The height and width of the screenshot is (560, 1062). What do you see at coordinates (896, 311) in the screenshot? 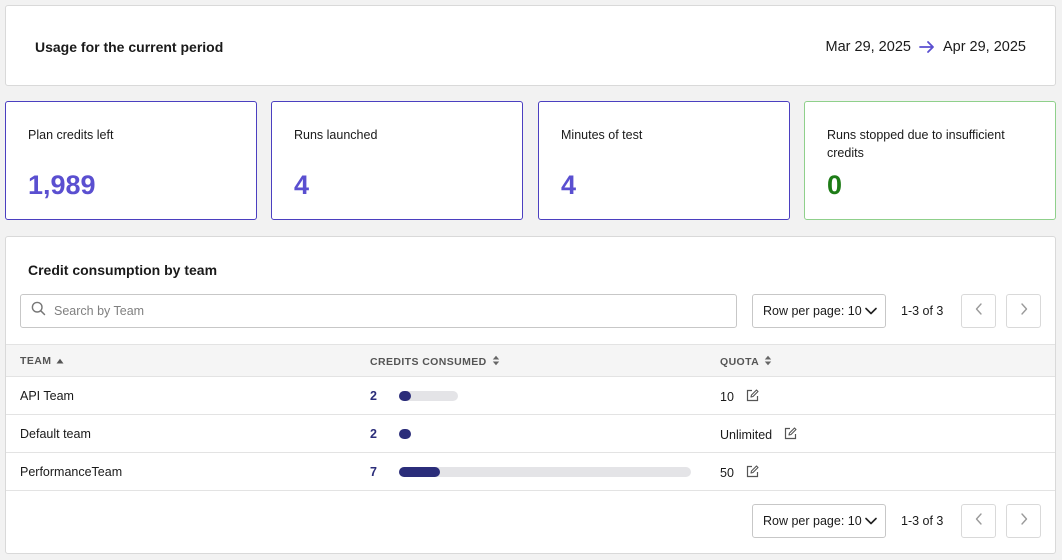
I see `pagination-top: Row per page: 10 1-3 of 3` at bounding box center [896, 311].